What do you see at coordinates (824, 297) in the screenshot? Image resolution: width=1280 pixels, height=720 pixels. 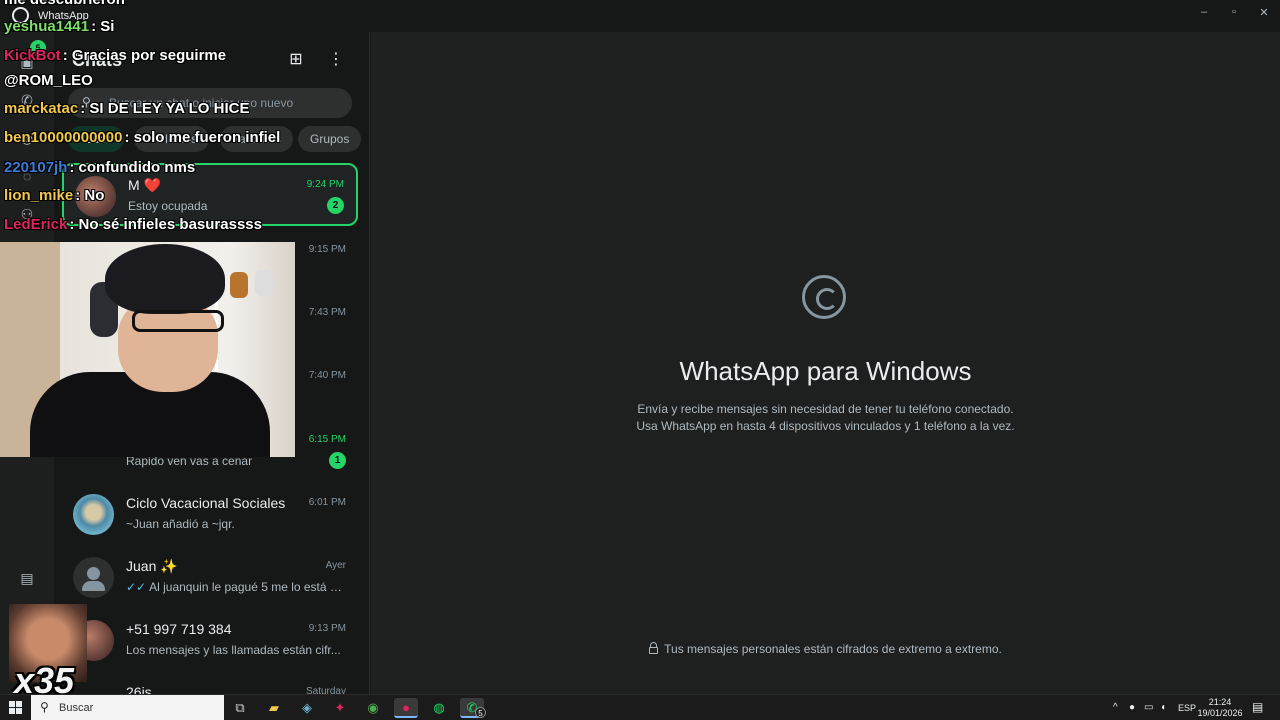 I see `whatsapp-logo-icon` at bounding box center [824, 297].